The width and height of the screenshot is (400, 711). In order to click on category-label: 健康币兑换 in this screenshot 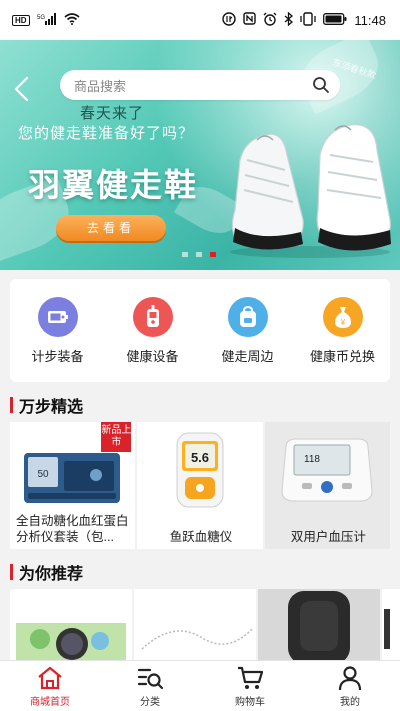, I will do `click(342, 356)`.